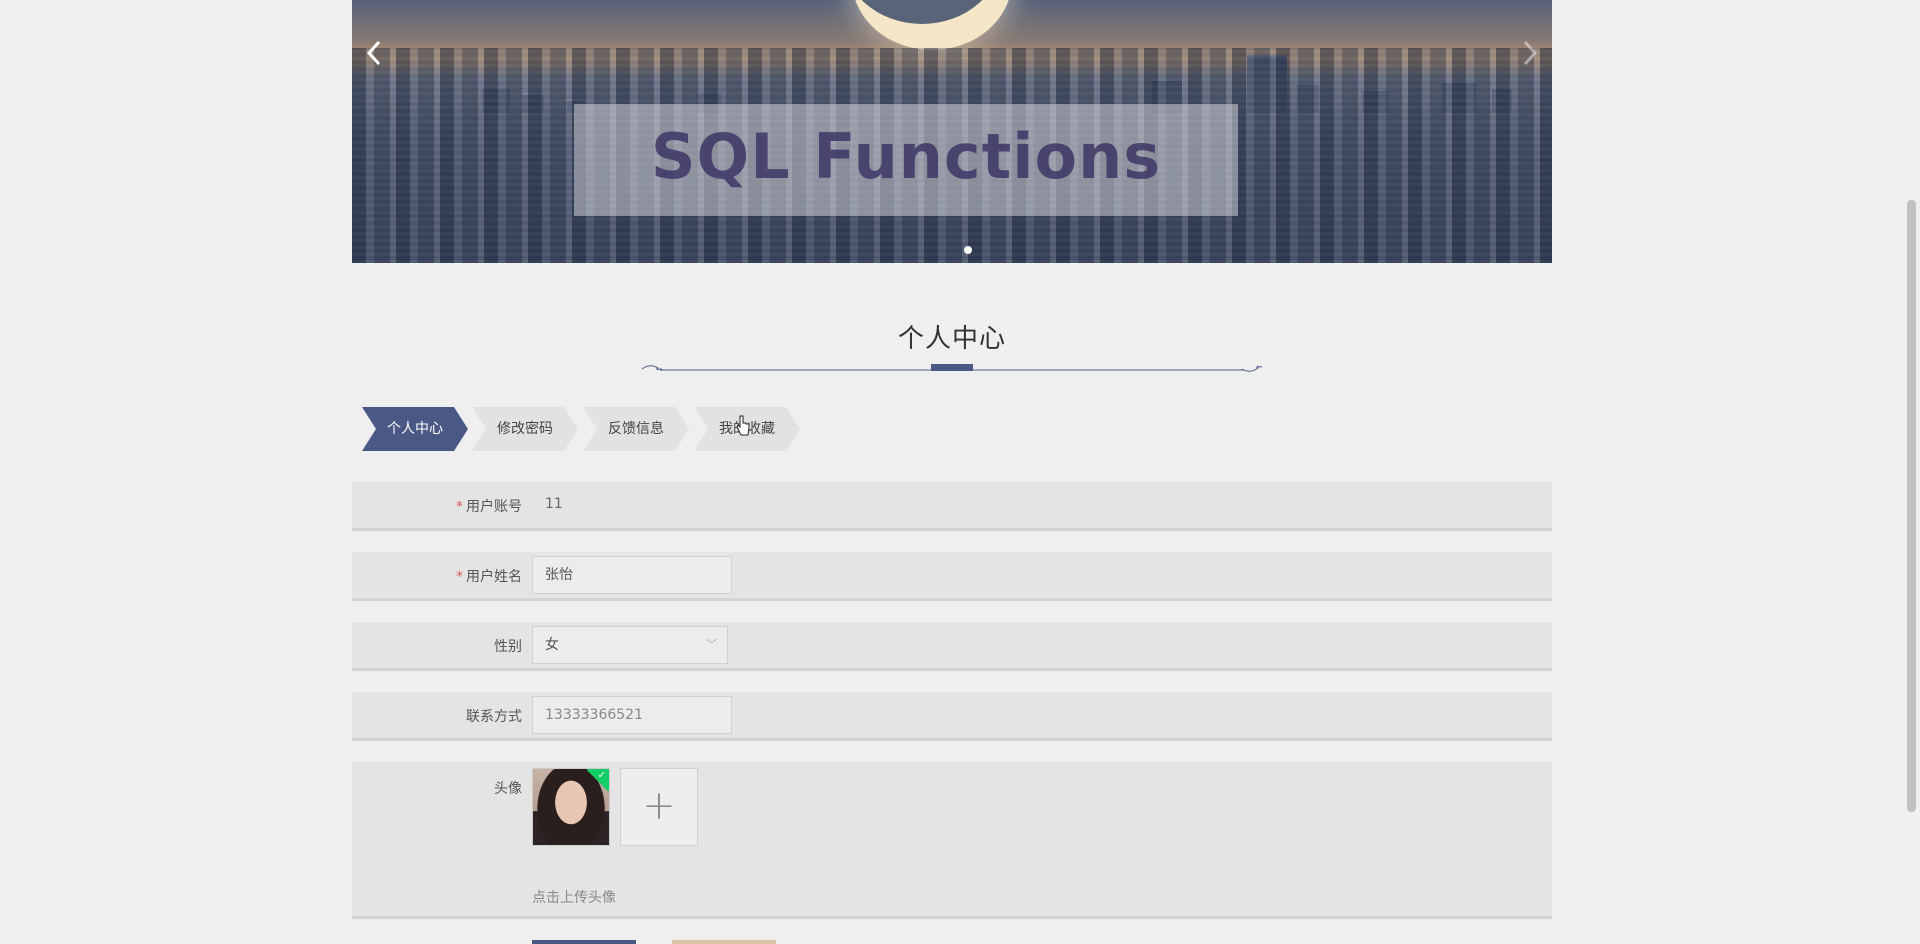  I want to click on name-input: 张怡, so click(632, 575).